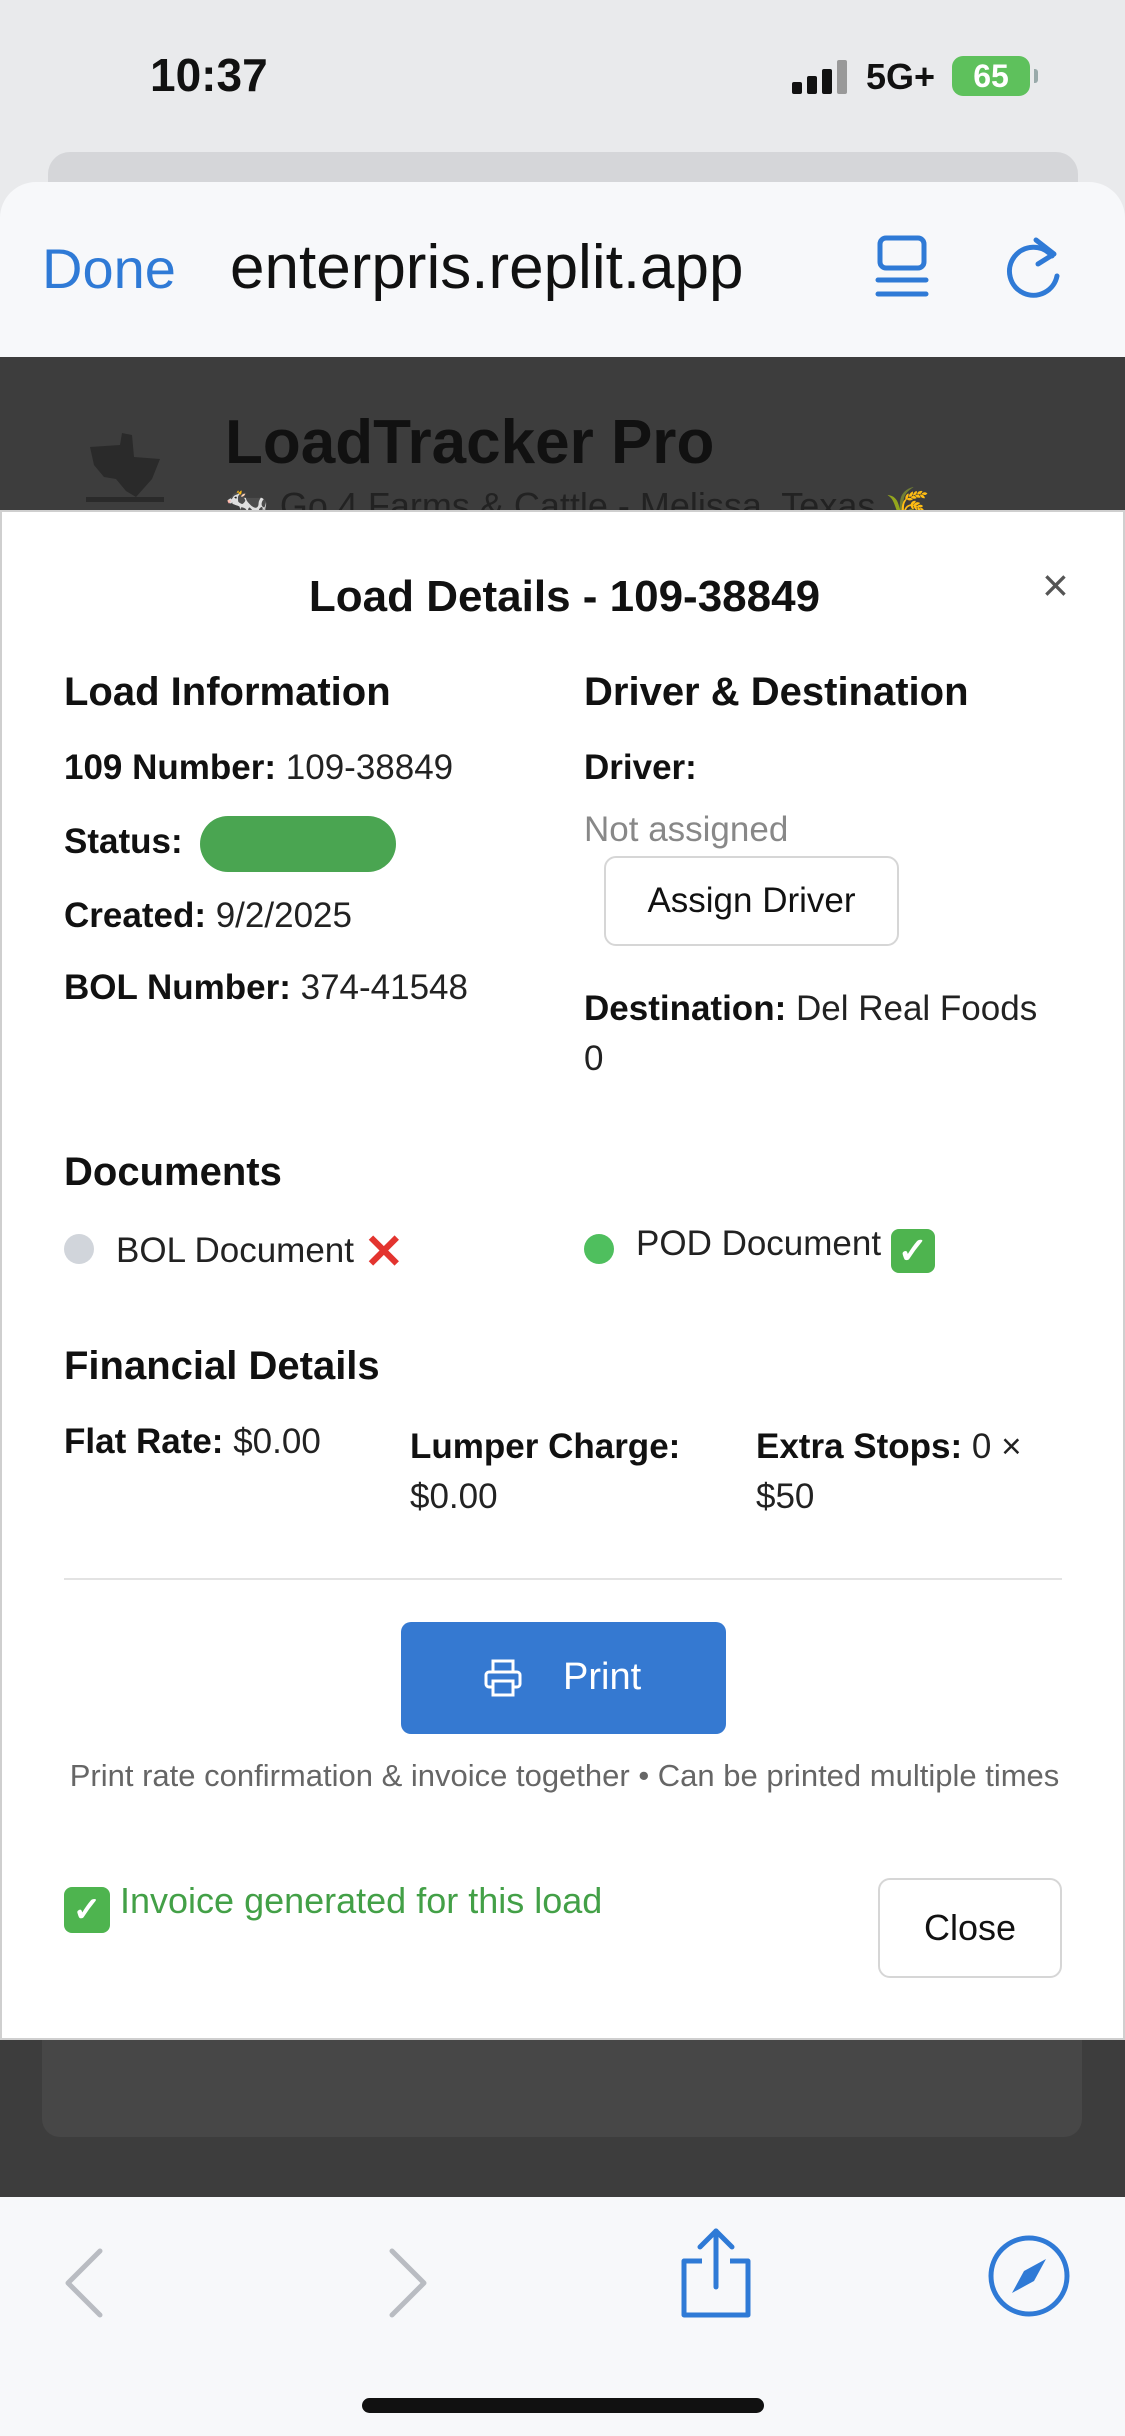  What do you see at coordinates (562, 75) in the screenshot?
I see `status-bar: 10:37 5G+ 65` at bounding box center [562, 75].